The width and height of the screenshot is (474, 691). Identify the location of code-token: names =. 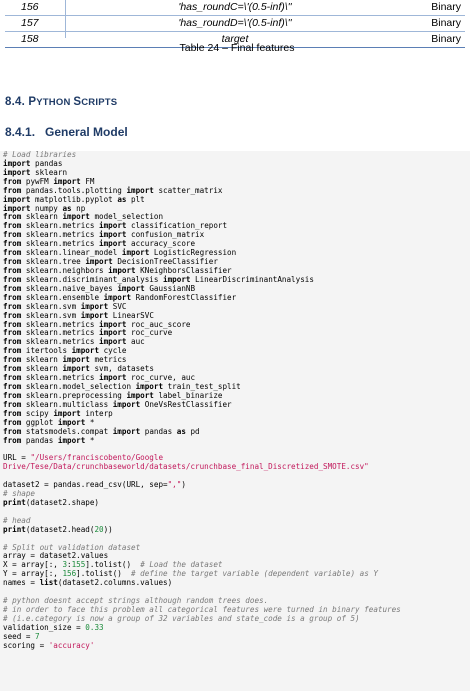
(21, 583).